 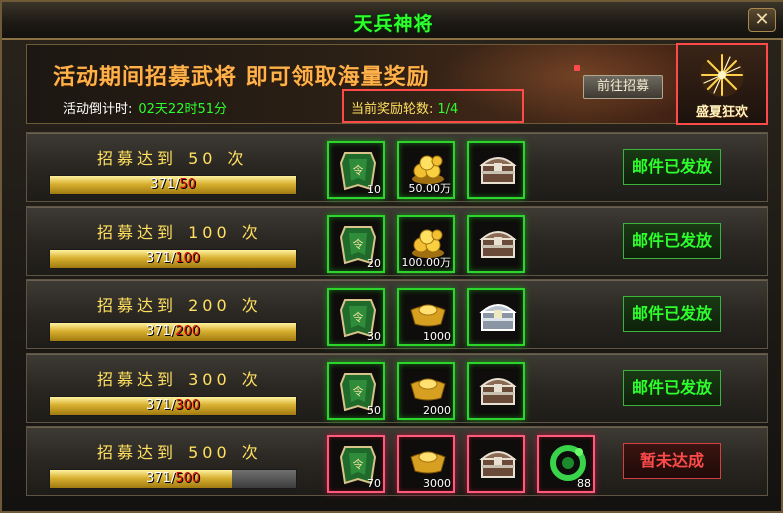 I want to click on row-title: 招募达到 50 次, so click(x=172, y=157).